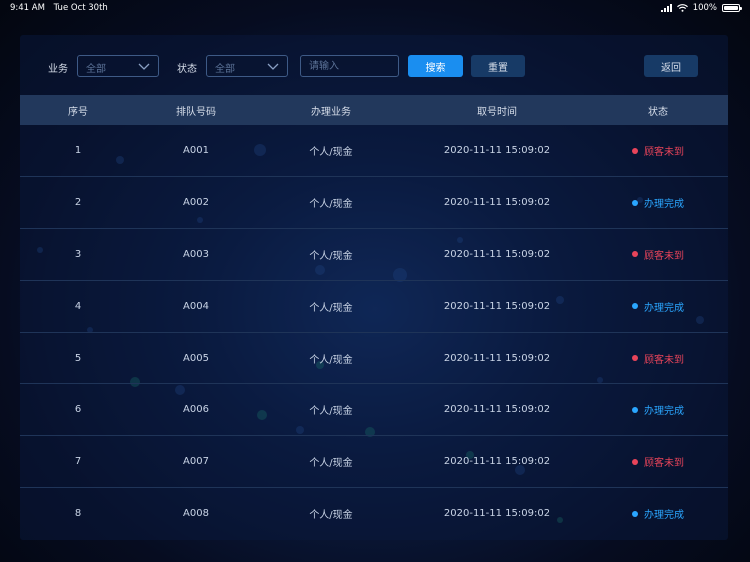 This screenshot has height=562, width=750. What do you see at coordinates (498, 66) in the screenshot?
I see `reset-button: 重置` at bounding box center [498, 66].